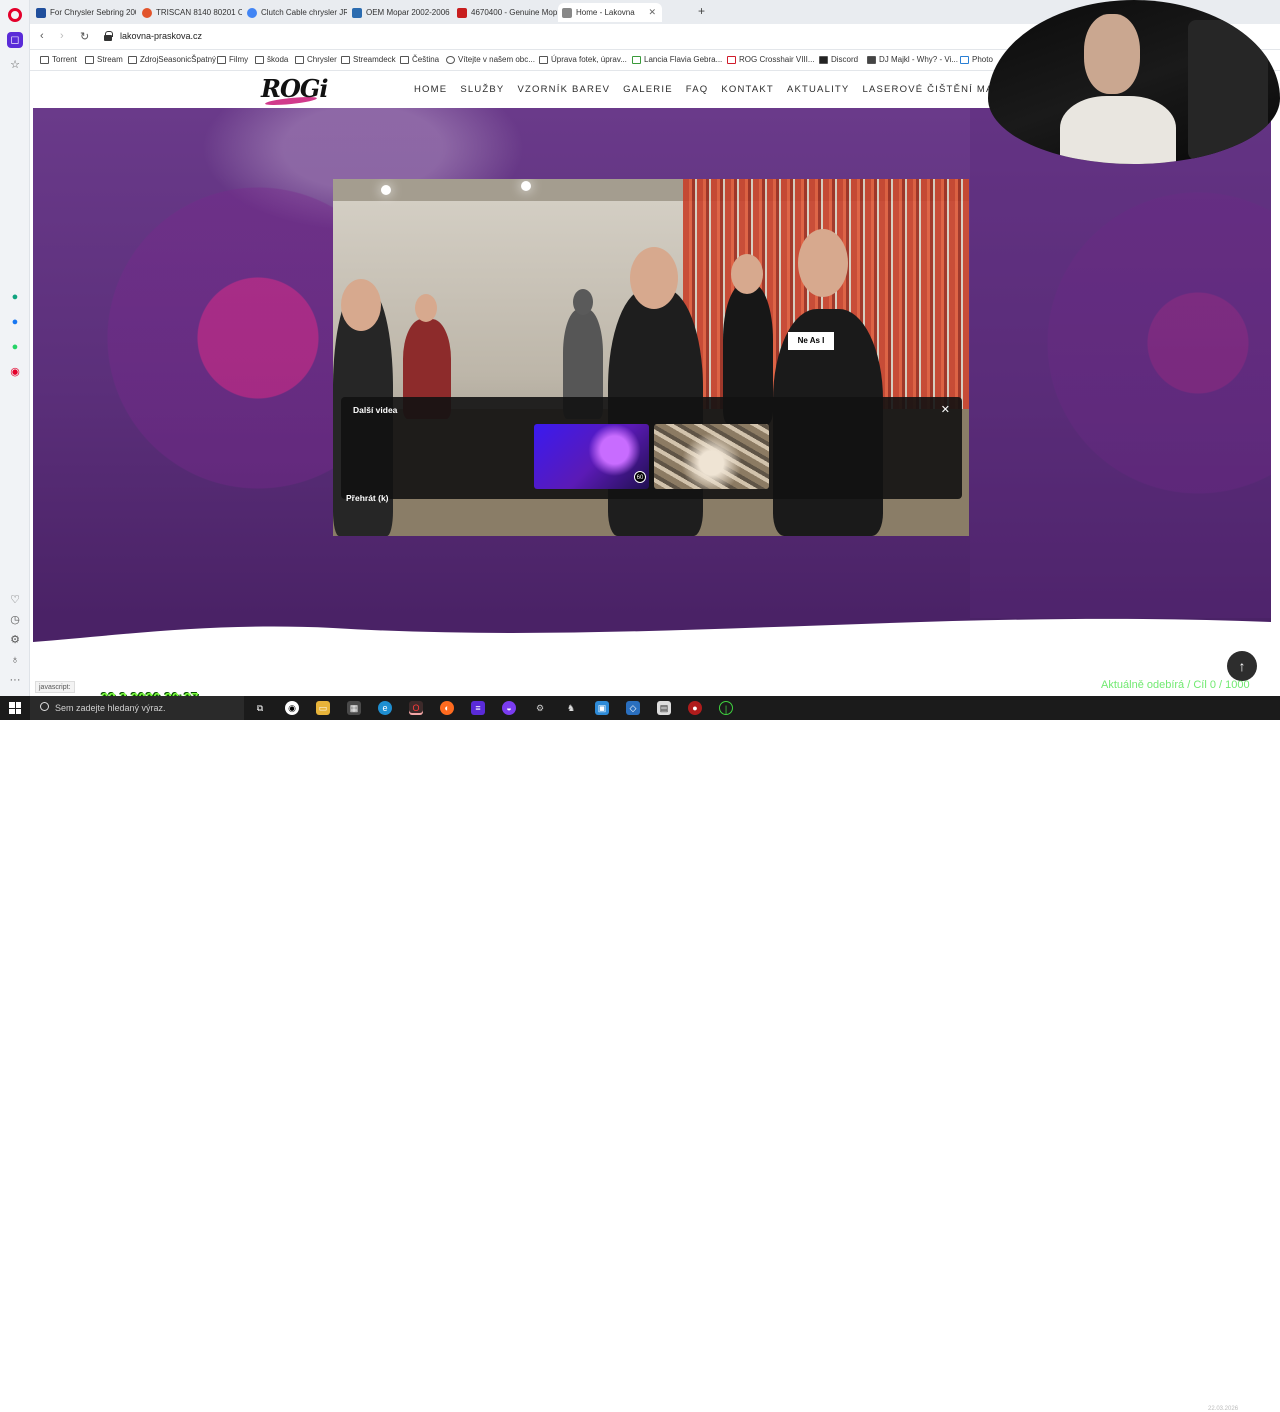  What do you see at coordinates (419, 59) in the screenshot?
I see `bookmark-item: Čeština` at bounding box center [419, 59].